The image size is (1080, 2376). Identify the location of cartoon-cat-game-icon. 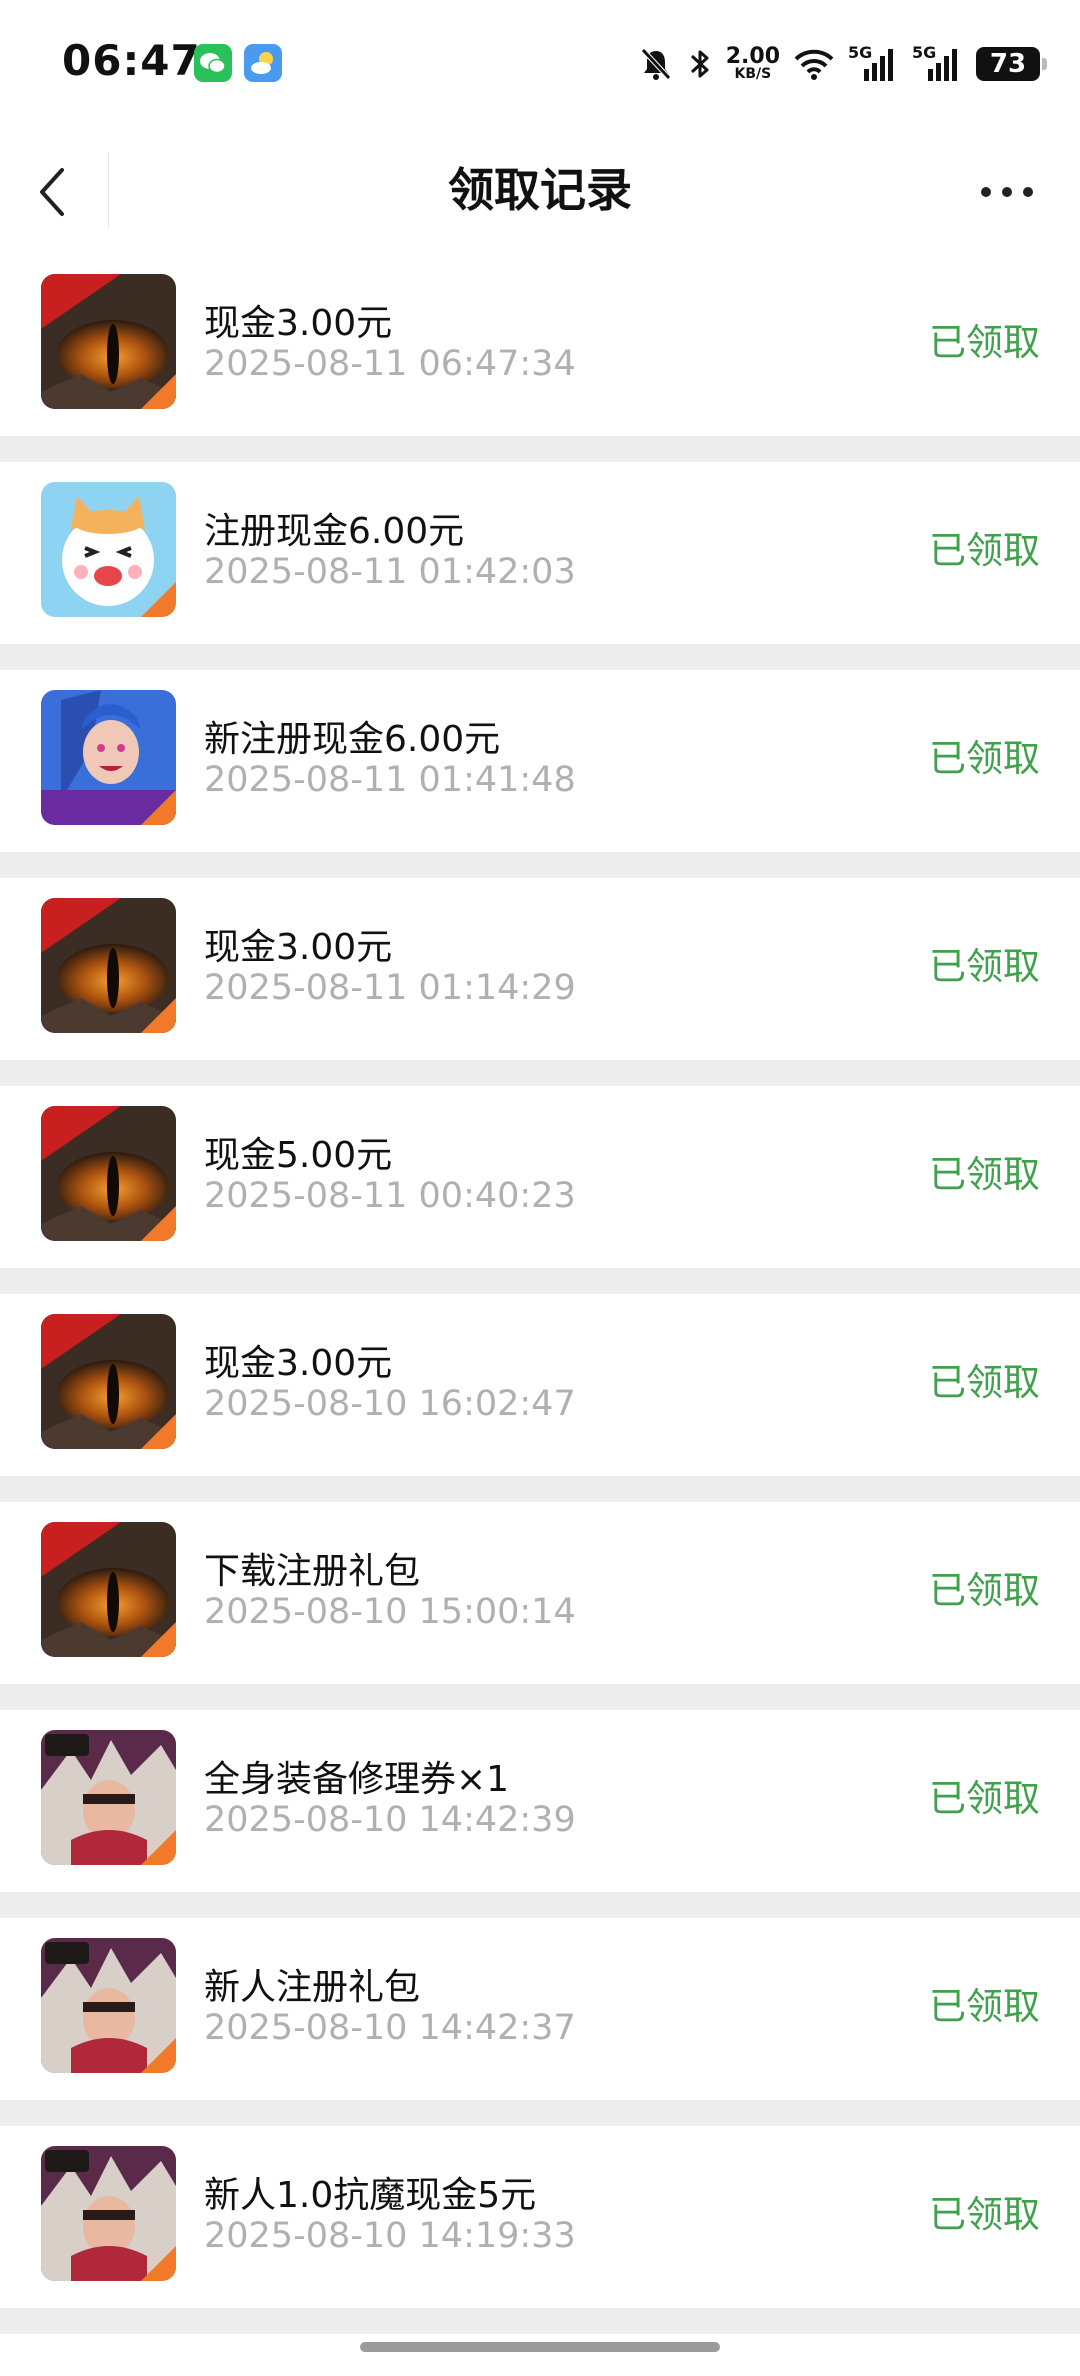
(108, 549).